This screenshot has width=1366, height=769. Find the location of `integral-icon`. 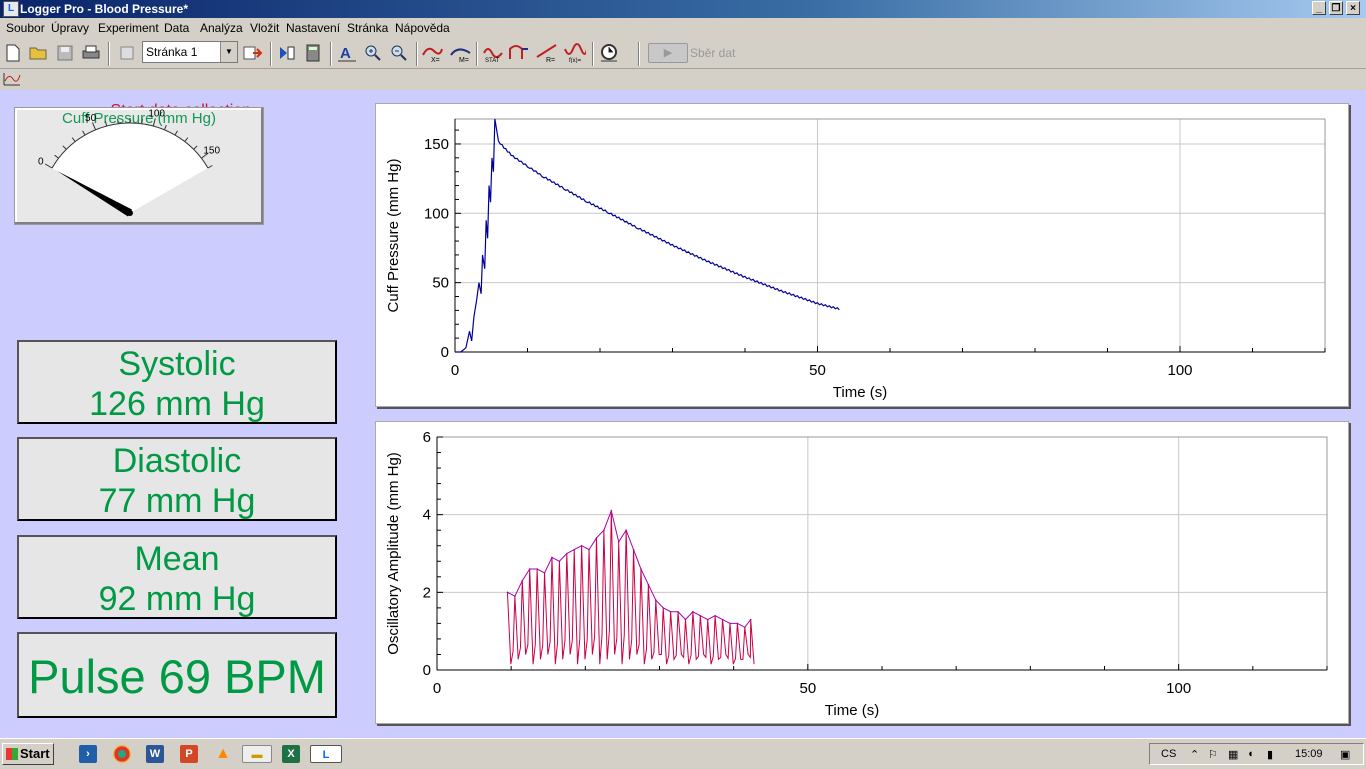

integral-icon is located at coordinates (519, 53).